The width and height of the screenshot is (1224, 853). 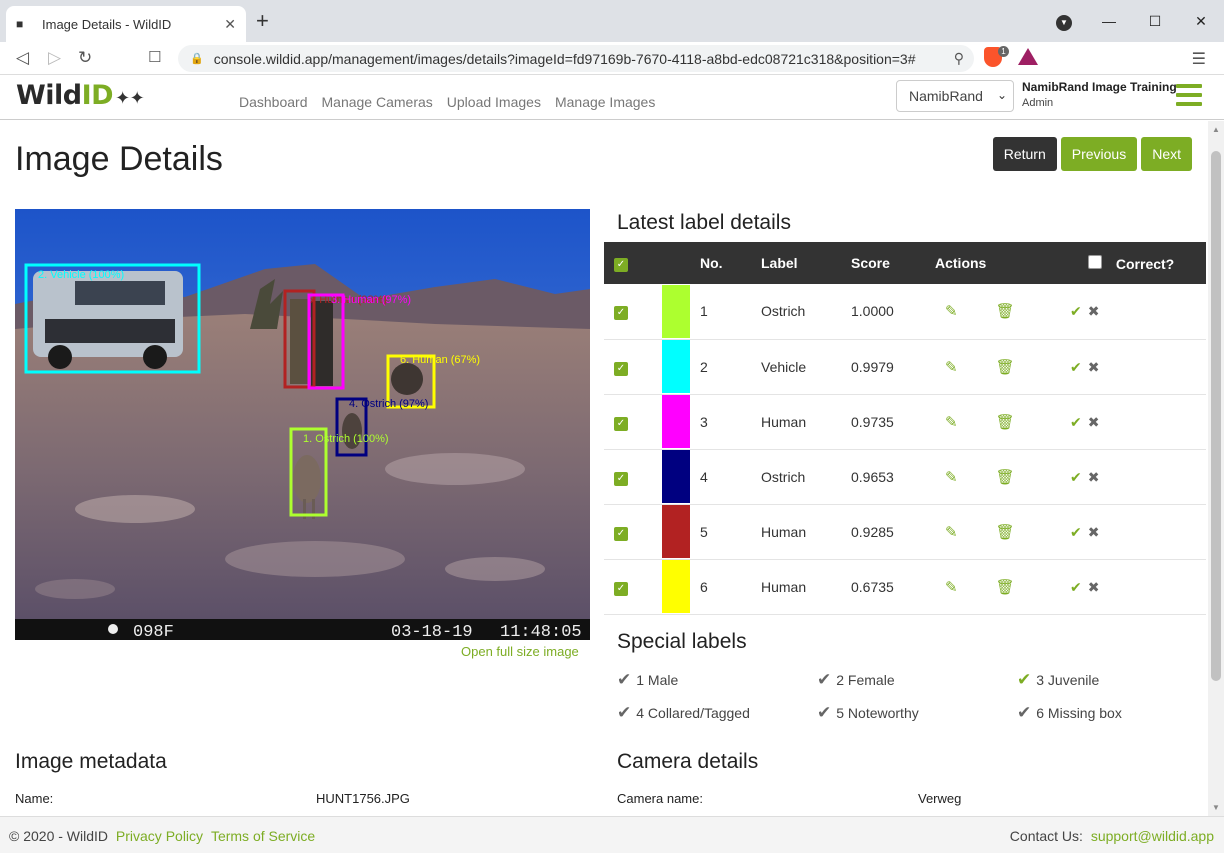 I want to click on nav-upload-images: Upload Images, so click(x=494, y=102).